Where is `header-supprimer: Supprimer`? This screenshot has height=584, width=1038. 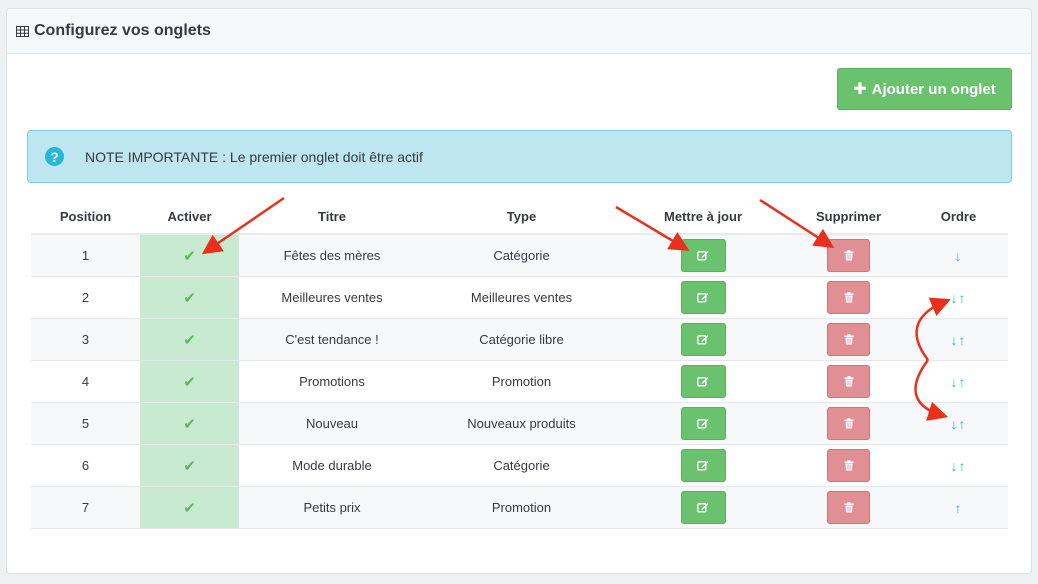 header-supprimer: Supprimer is located at coordinates (848, 220).